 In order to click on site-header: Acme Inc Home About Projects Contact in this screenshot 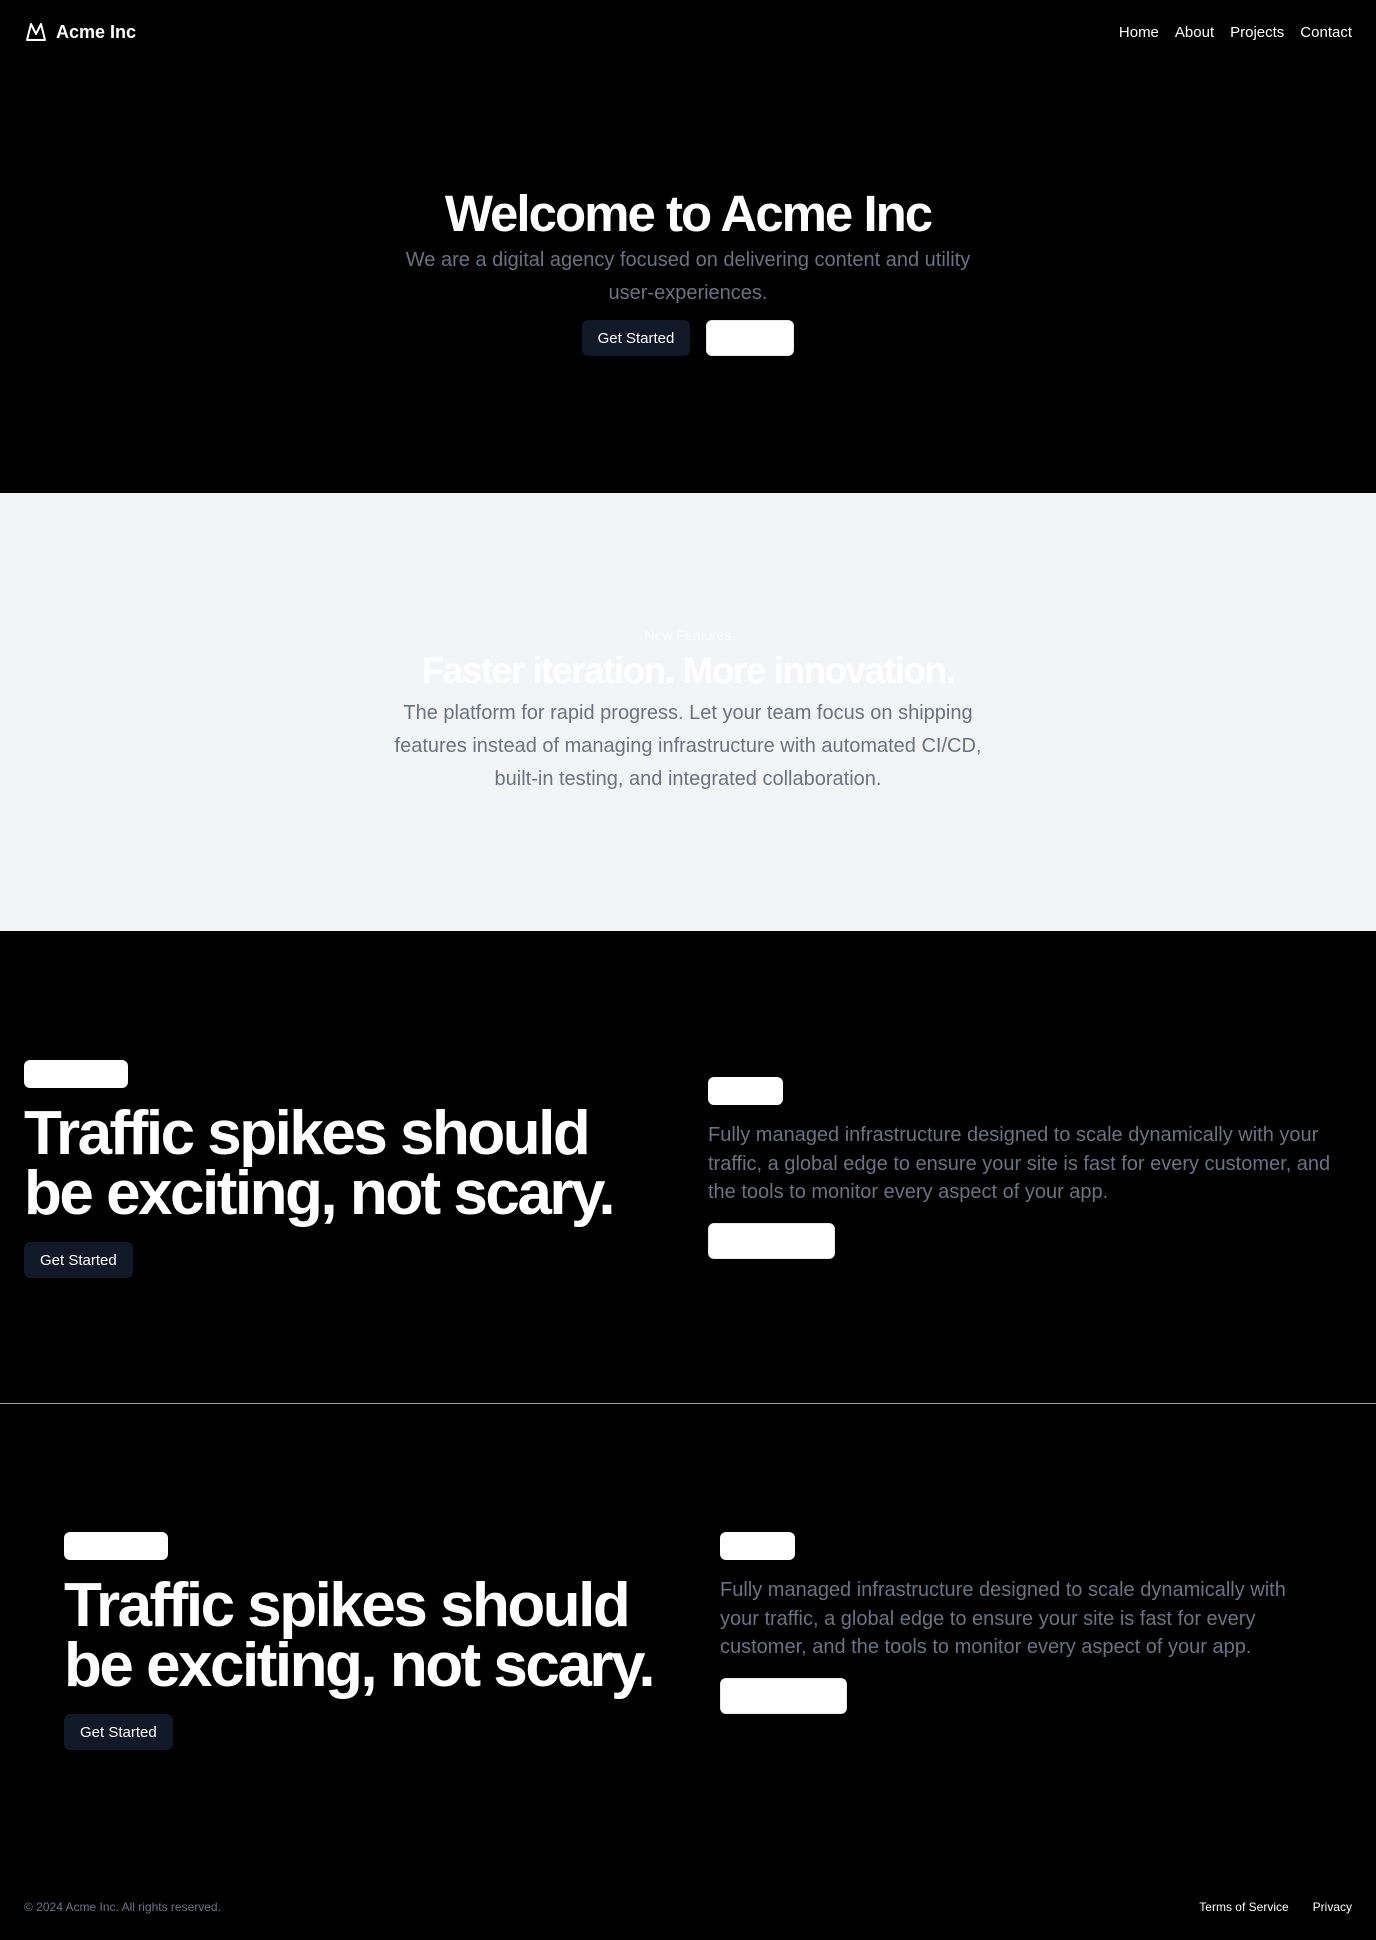, I will do `click(688, 32)`.